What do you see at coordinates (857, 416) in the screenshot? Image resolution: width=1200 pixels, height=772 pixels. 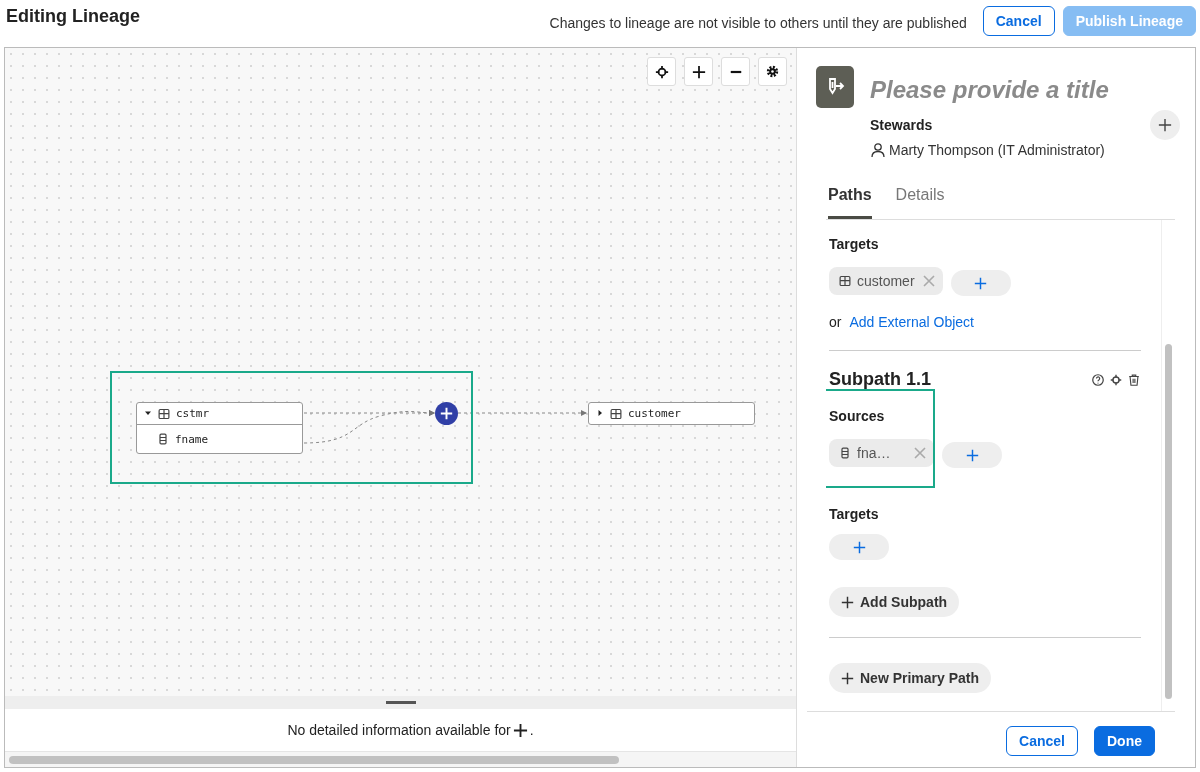 I see `sources-label: Sources` at bounding box center [857, 416].